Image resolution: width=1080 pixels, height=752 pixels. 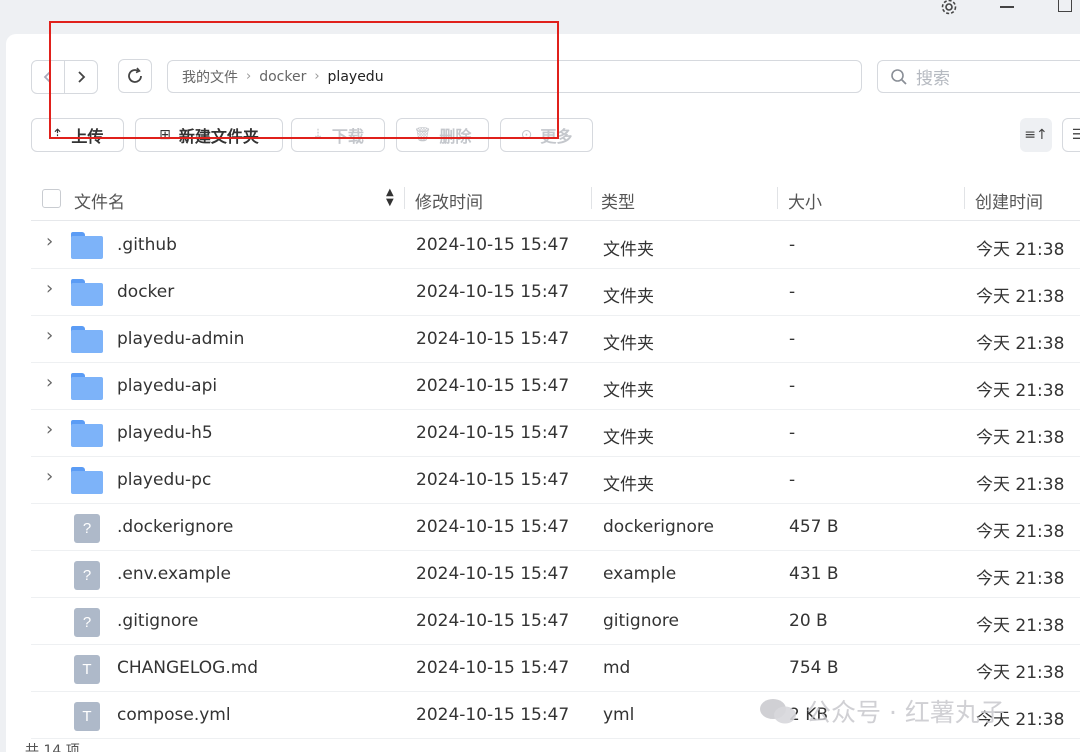 What do you see at coordinates (99, 200) in the screenshot?
I see `column-header-name: 文件名` at bounding box center [99, 200].